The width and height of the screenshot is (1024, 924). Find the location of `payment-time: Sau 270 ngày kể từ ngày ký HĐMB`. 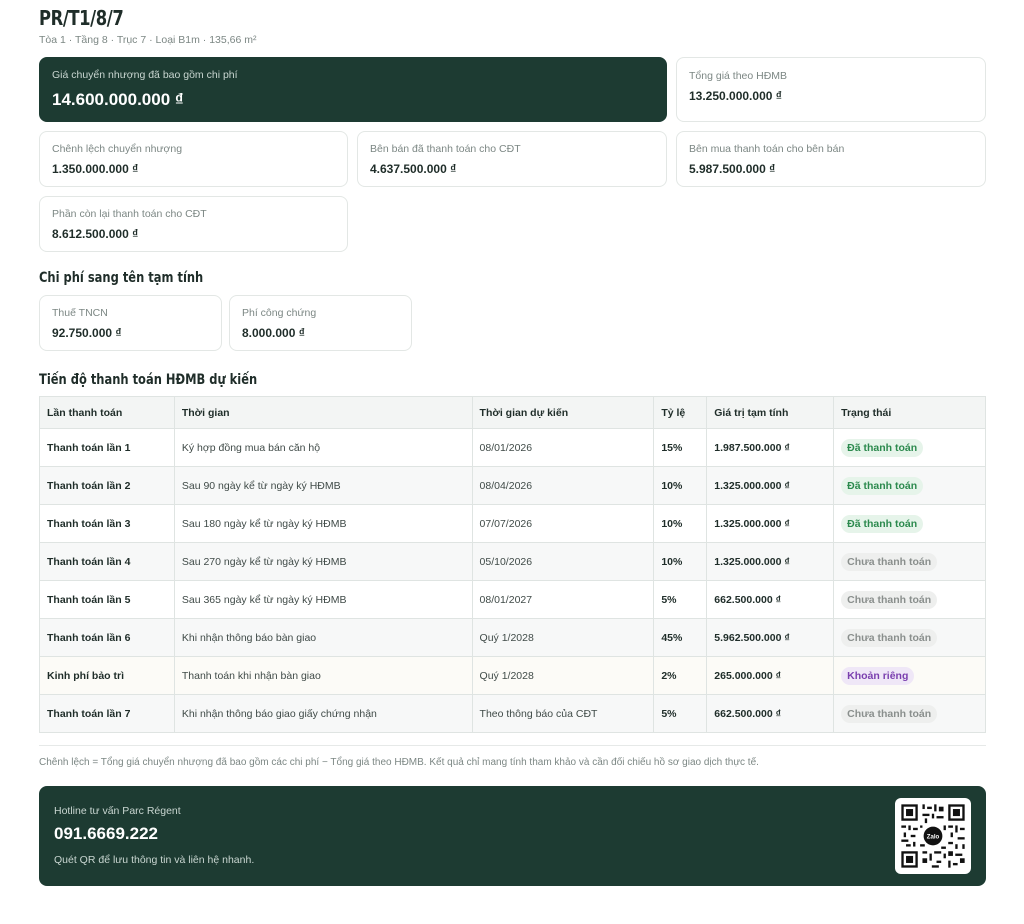

payment-time: Sau 270 ngày kể từ ngày ký HĐMB is located at coordinates (323, 561).